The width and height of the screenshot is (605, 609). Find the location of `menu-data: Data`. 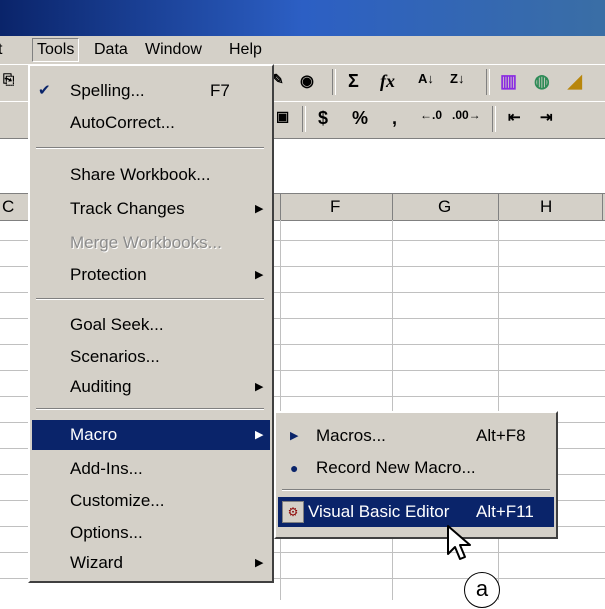

menu-data: Data is located at coordinates (111, 50).